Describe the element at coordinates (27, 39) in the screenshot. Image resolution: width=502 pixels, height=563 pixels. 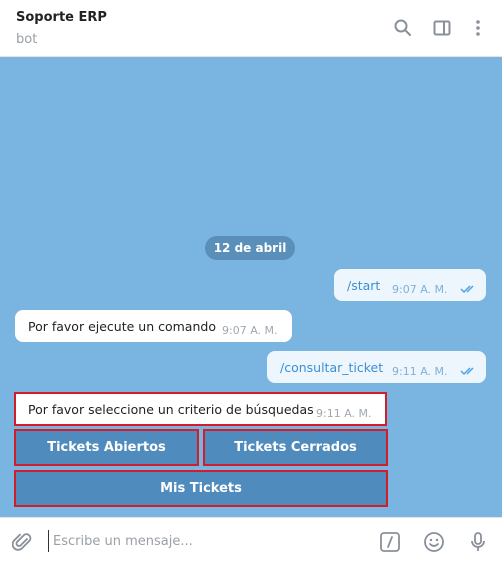
I see `chat-subtitle: bot` at that location.